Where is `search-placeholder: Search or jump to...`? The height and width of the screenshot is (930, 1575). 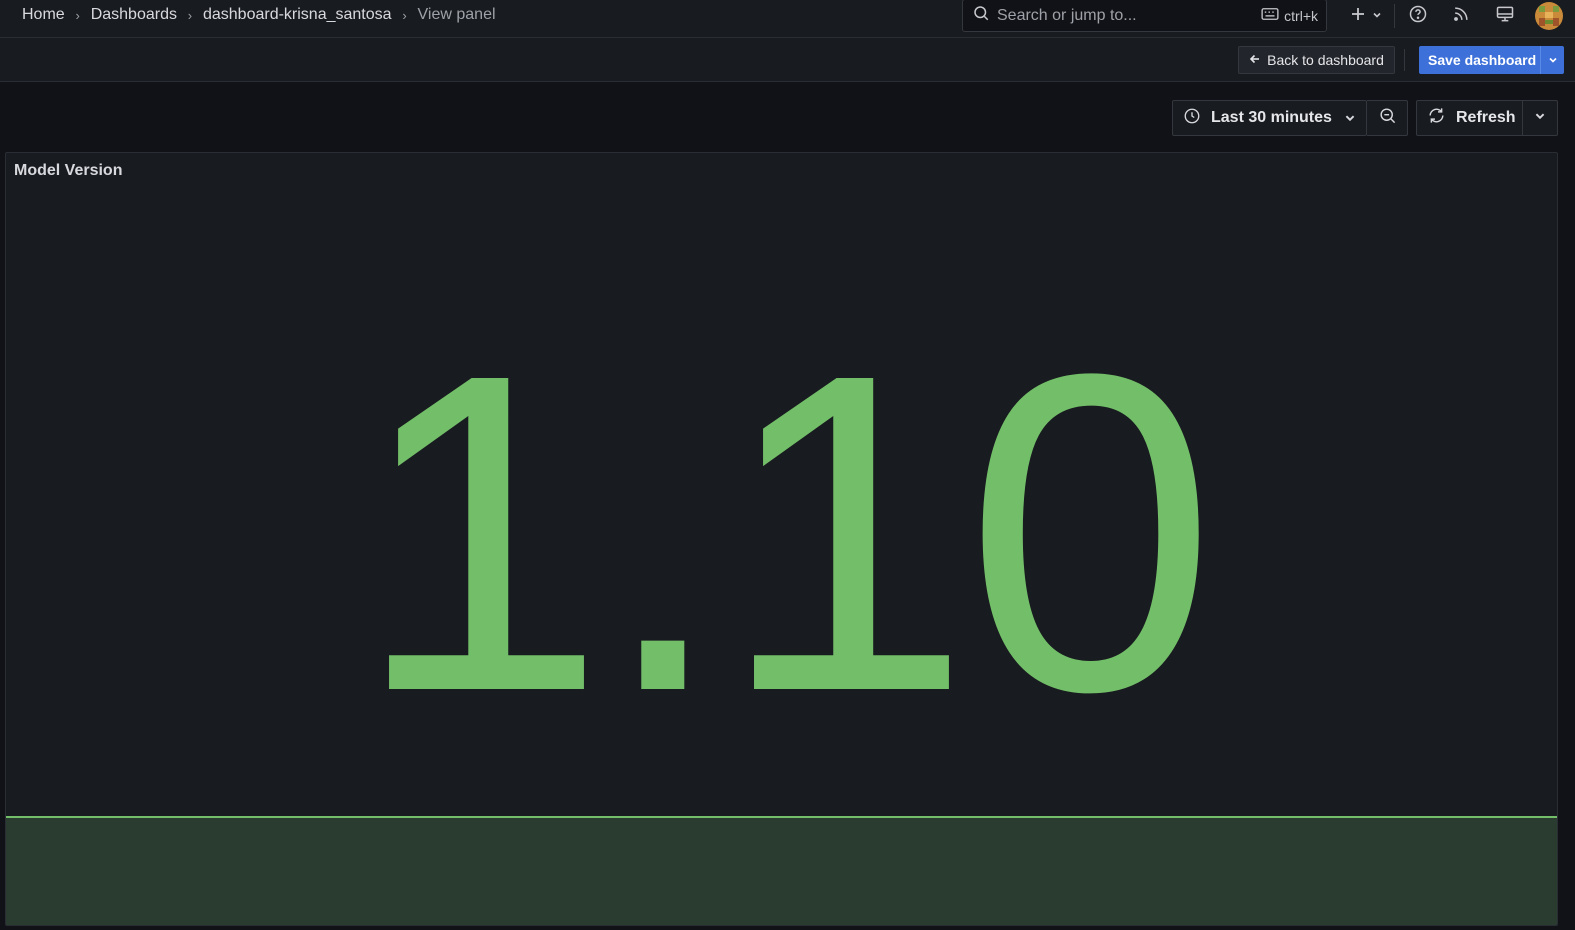 search-placeholder: Search or jump to... is located at coordinates (1067, 15).